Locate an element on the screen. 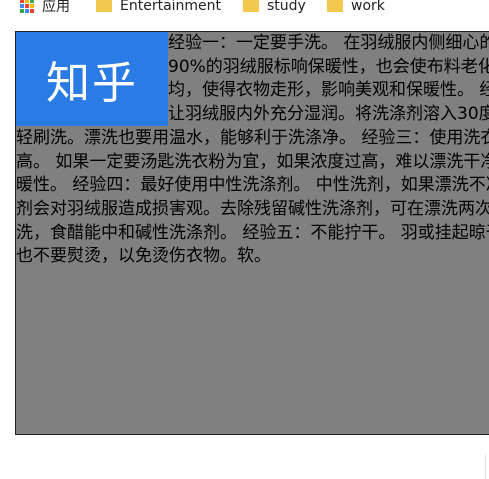  logo-text: 知乎 is located at coordinates (92, 83).